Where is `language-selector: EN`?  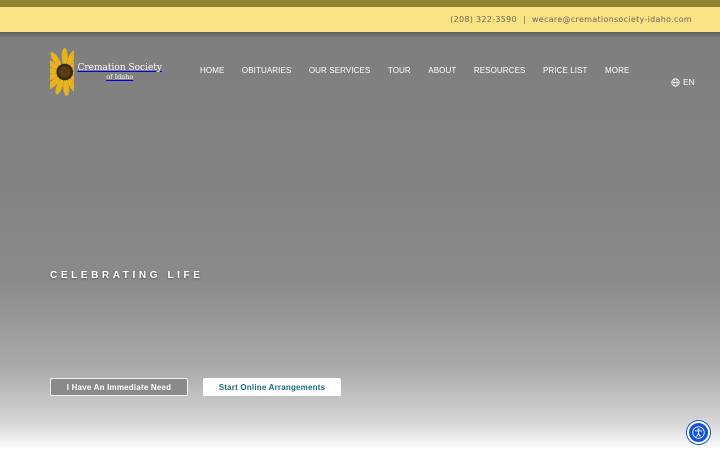 language-selector: EN is located at coordinates (683, 82).